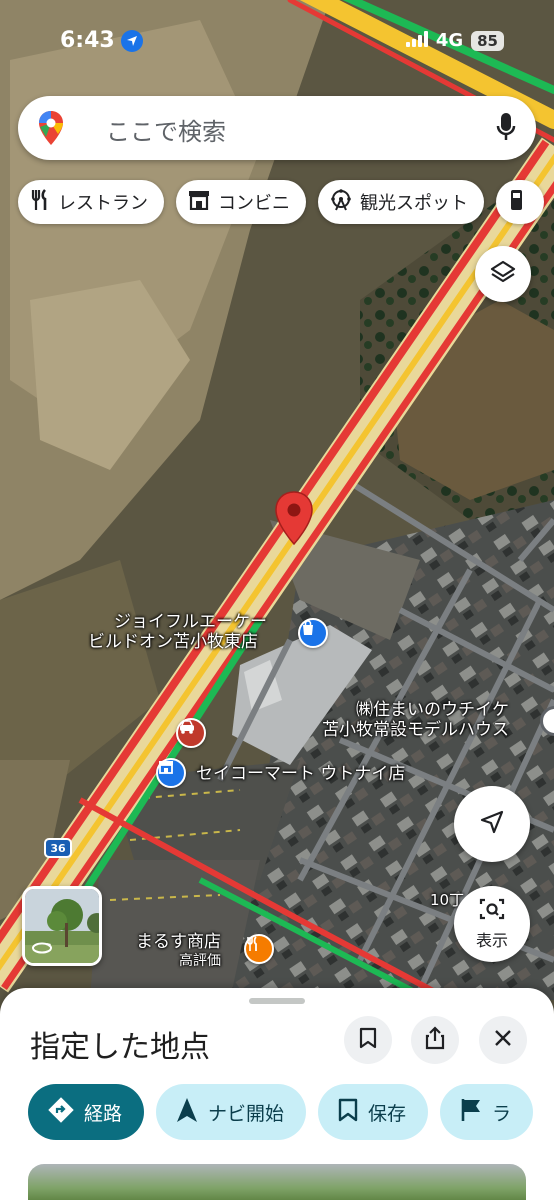 The height and width of the screenshot is (1200, 554). What do you see at coordinates (294, 518) in the screenshot?
I see `dropped-pin-icon` at bounding box center [294, 518].